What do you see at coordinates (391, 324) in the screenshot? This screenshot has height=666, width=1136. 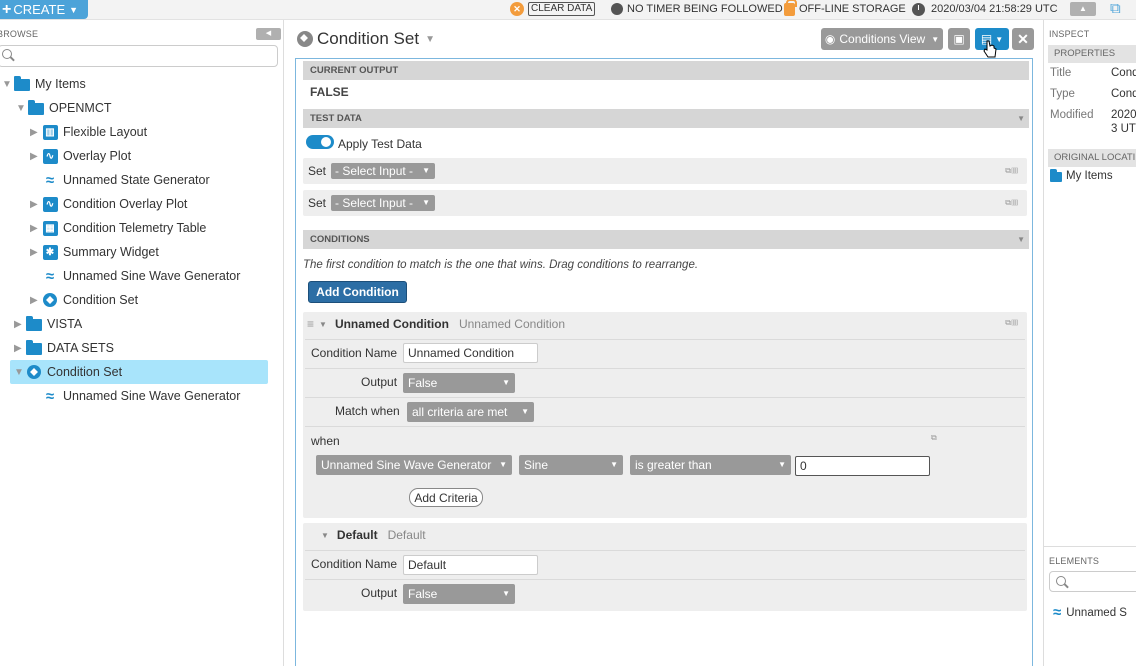 I see `condition-name: Unnamed Condition` at bounding box center [391, 324].